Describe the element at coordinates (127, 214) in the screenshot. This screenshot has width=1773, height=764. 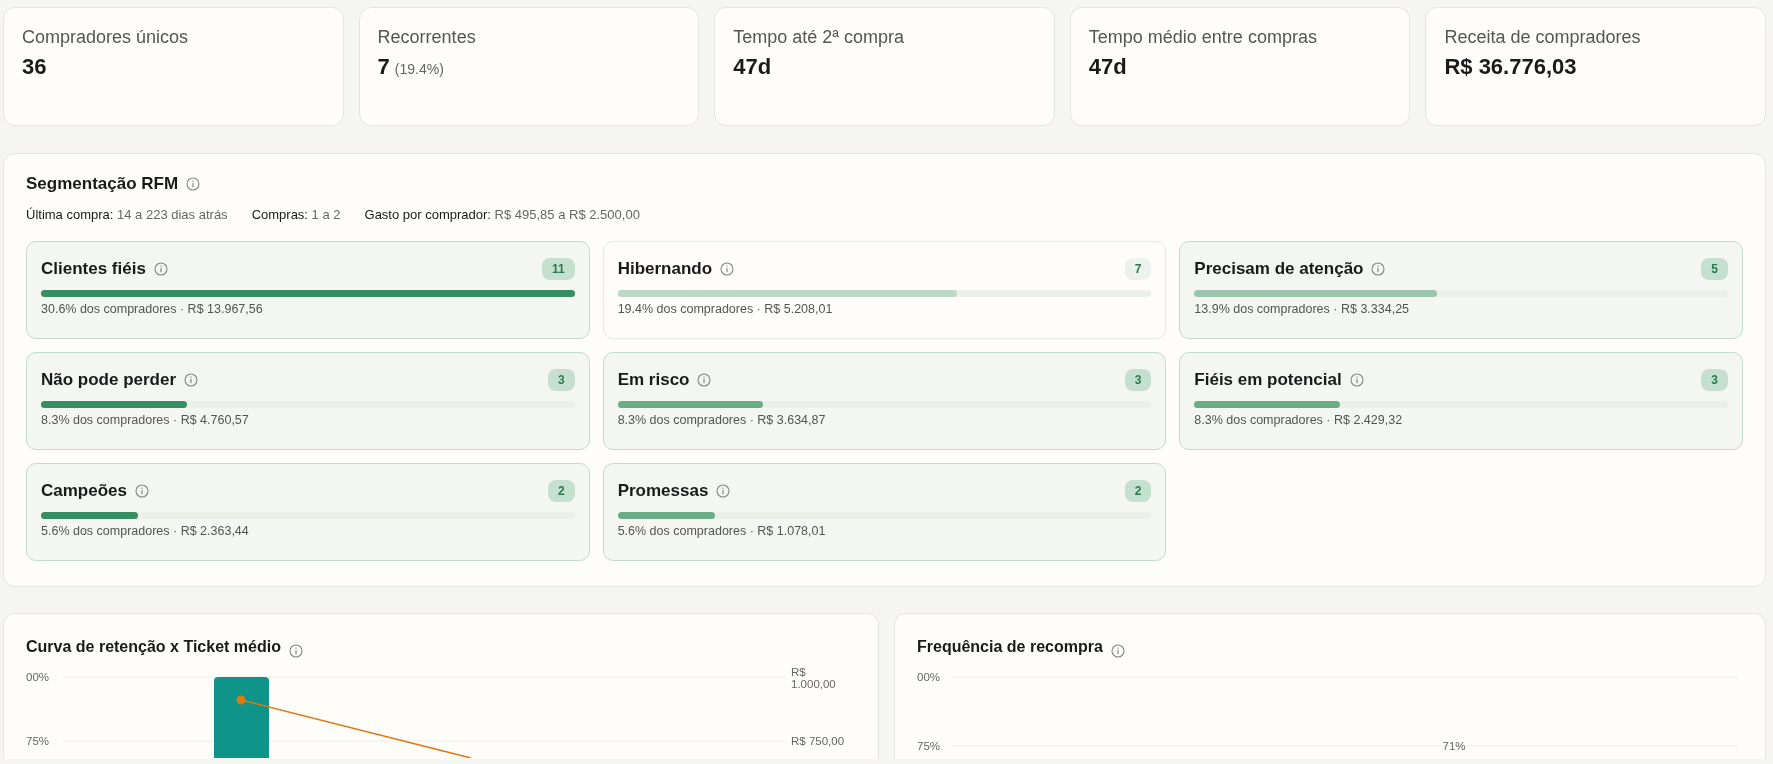
I see `filter-summary: Última compra: 14 a 223 dias atrás` at that location.